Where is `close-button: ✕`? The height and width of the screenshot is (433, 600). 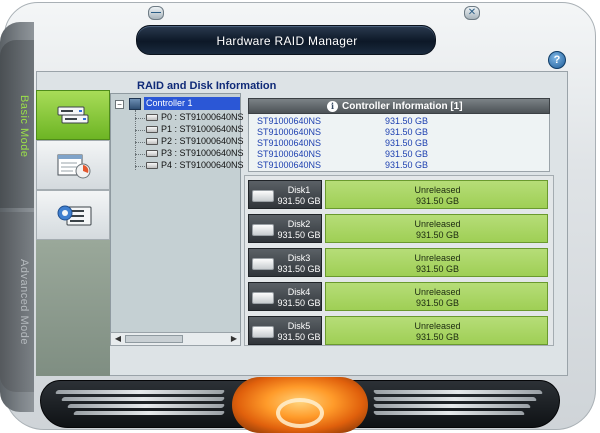
close-button: ✕ is located at coordinates (472, 13).